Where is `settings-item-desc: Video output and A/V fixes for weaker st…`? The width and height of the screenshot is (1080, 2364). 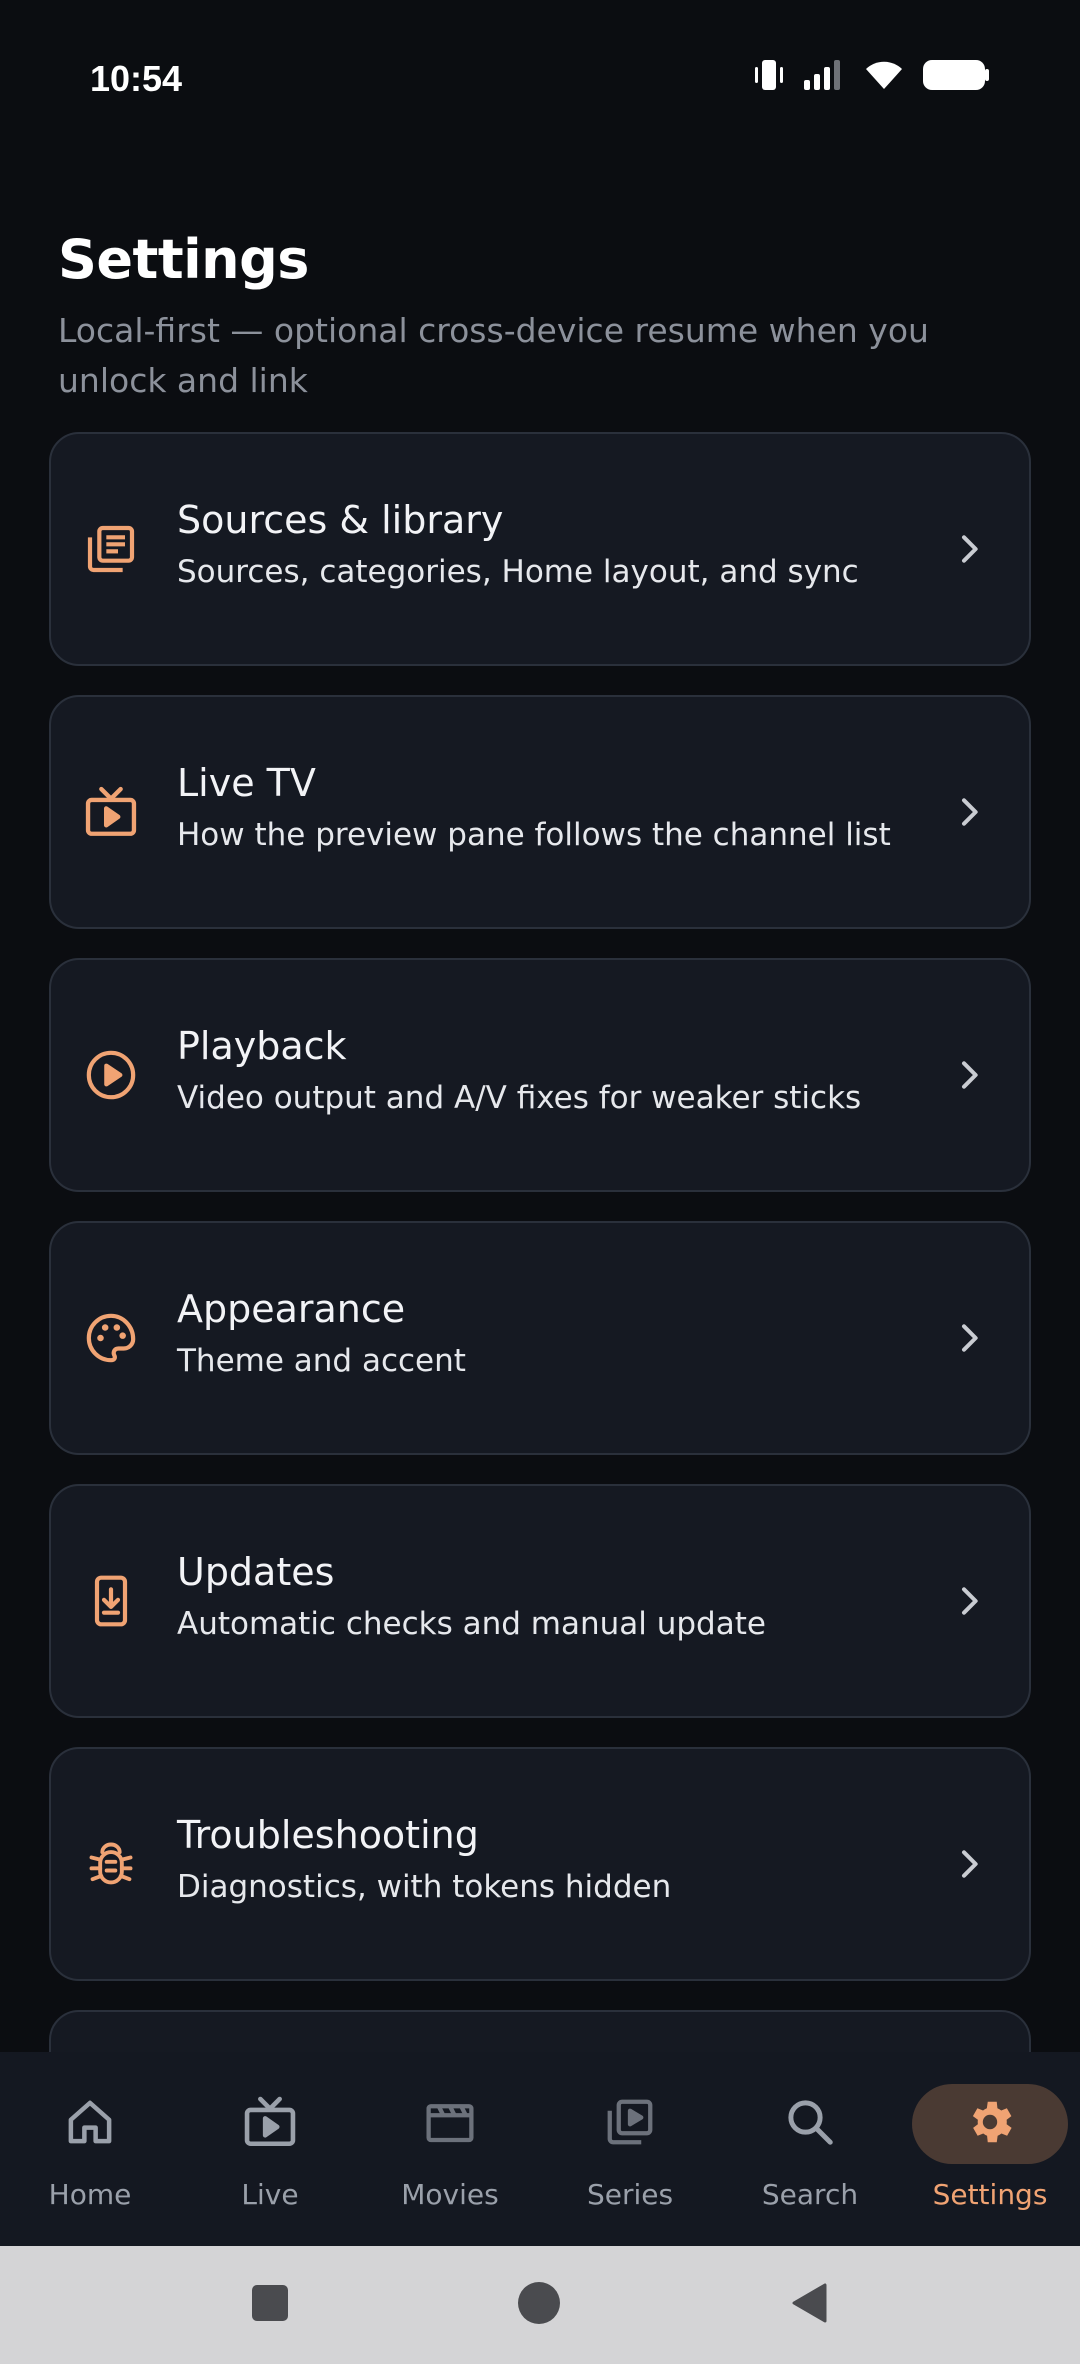
settings-item-desc: Video output and A/V fixes for weaker st… is located at coordinates (519, 1098).